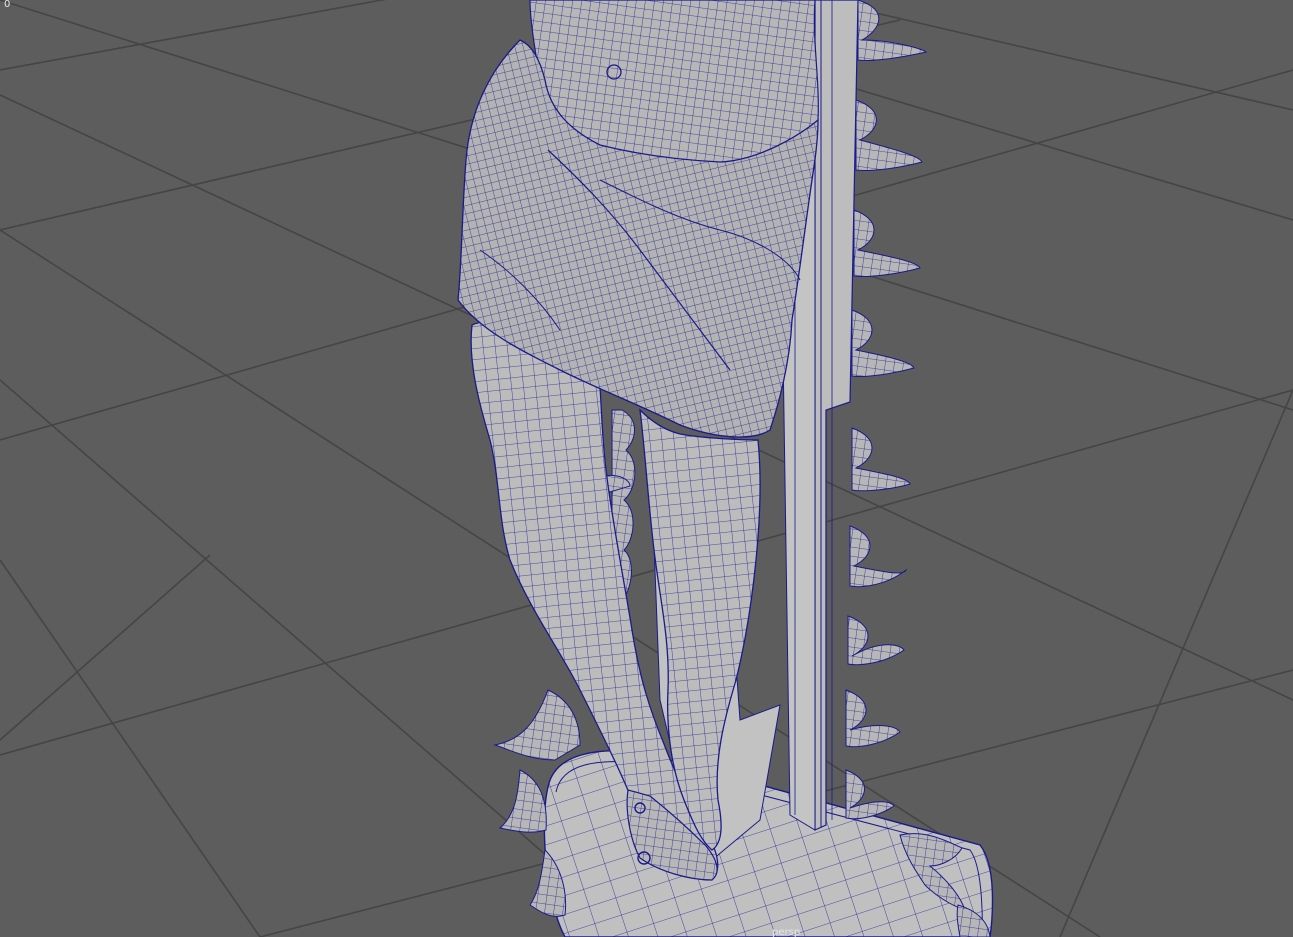  Describe the element at coordinates (7, 5) in the screenshot. I see `frame-counter: 0` at that location.